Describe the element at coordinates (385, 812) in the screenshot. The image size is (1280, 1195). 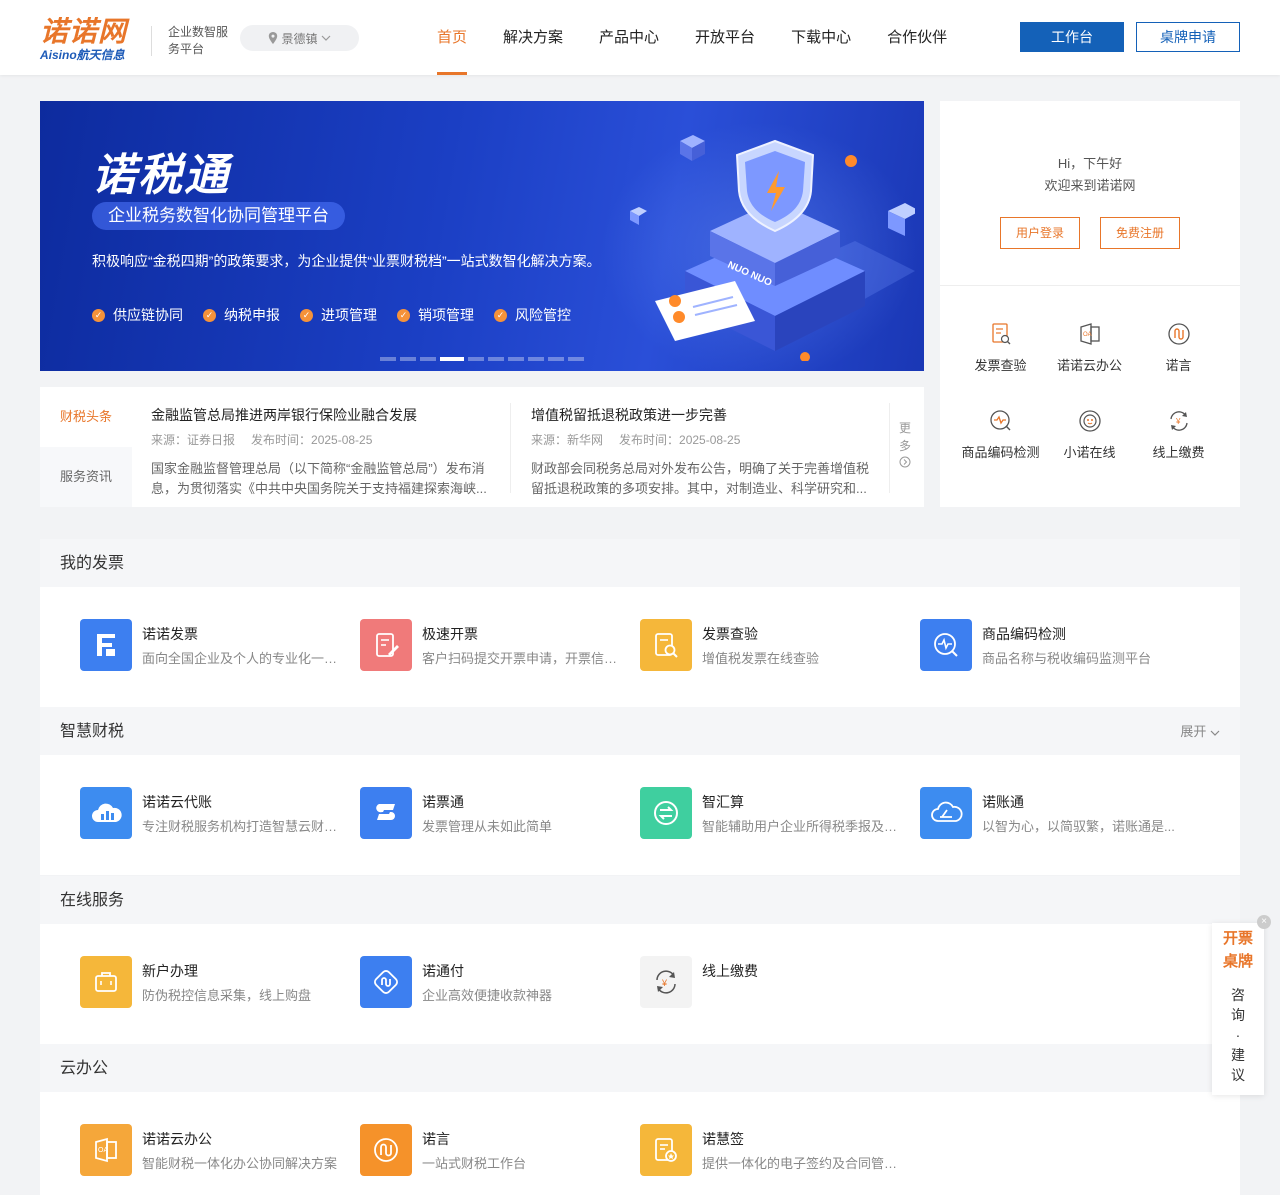
I see `nuopiaotong-icon` at that location.